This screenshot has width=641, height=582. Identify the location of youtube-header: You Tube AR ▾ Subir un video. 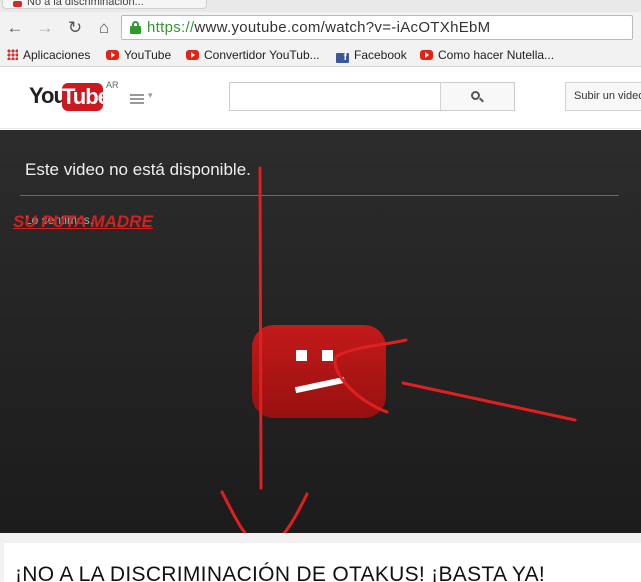
(320, 98).